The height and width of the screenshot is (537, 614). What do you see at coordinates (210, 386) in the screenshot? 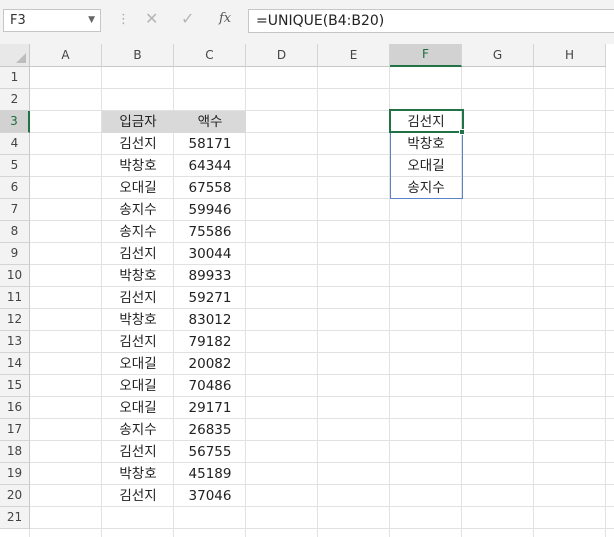
I see `table-cell-amount: 70486` at bounding box center [210, 386].